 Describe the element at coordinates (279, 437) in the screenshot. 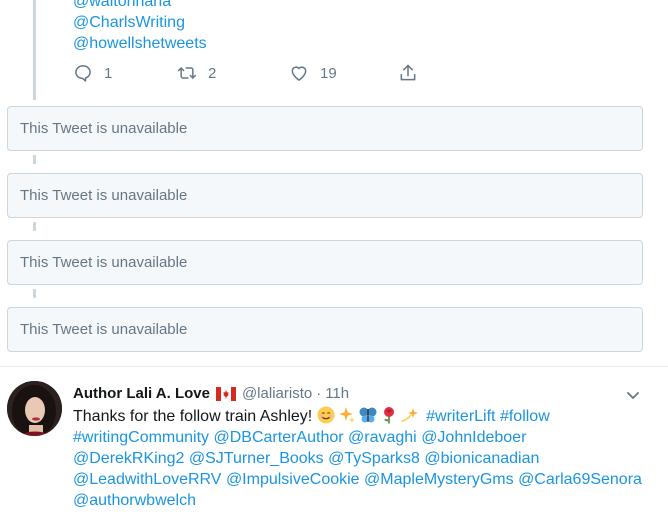

I see `mention-link: @DBCarterAuthor` at that location.